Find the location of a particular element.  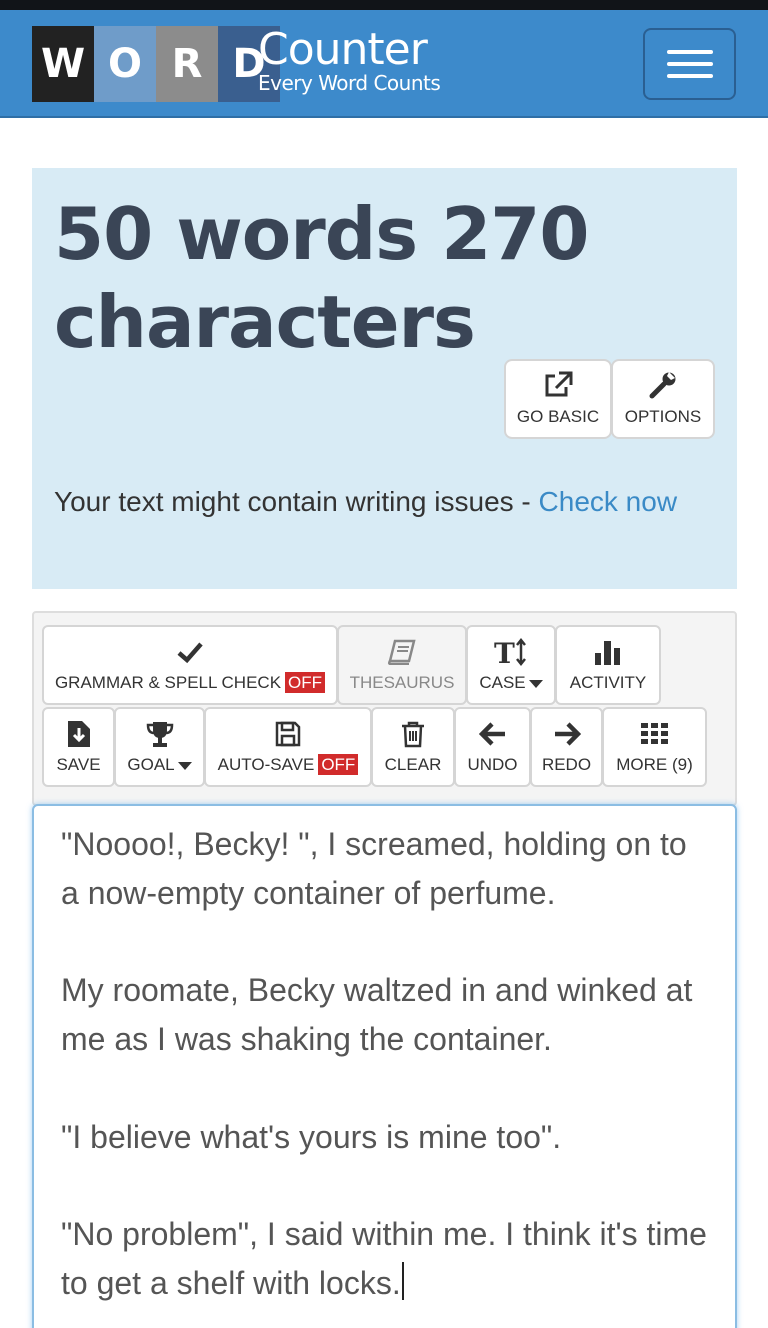

trophy-icon is located at coordinates (159, 734).